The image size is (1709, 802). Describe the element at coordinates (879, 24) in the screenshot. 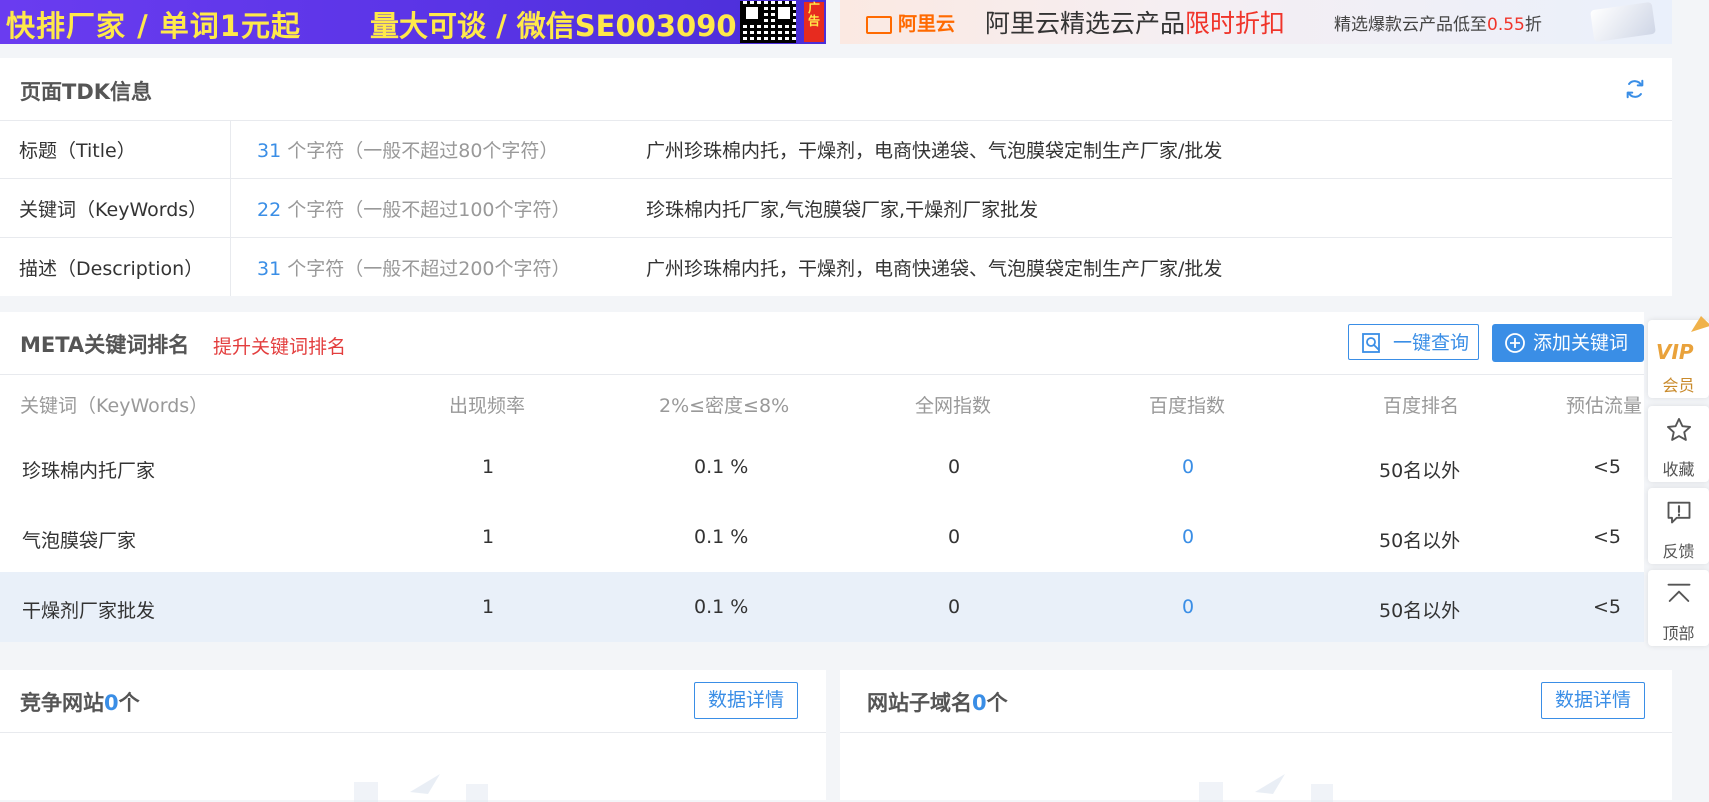

I see `aliyun-logo-icon` at that location.